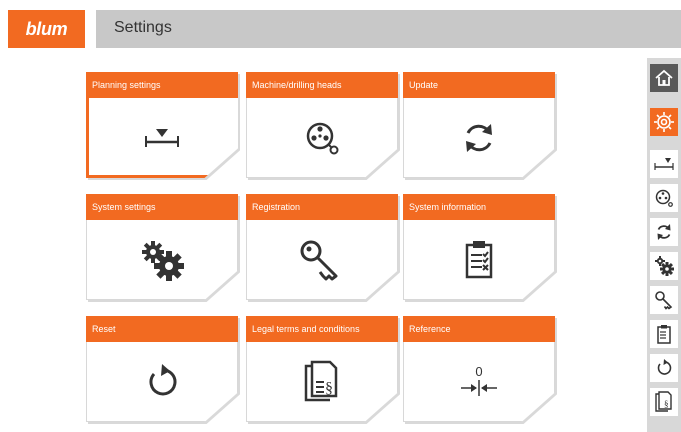  I want to click on sidebar-system-information-button, so click(664, 334).